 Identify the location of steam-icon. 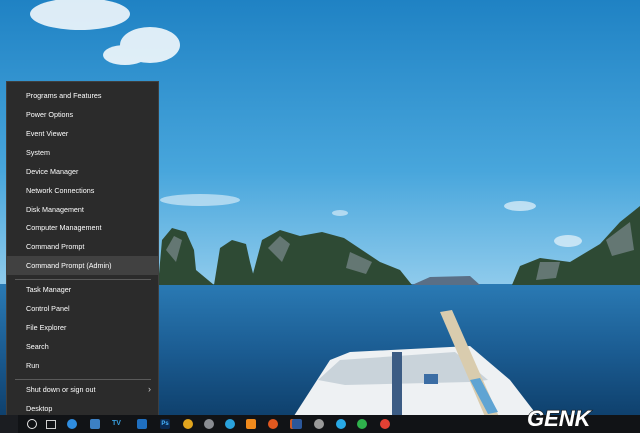
(209, 424).